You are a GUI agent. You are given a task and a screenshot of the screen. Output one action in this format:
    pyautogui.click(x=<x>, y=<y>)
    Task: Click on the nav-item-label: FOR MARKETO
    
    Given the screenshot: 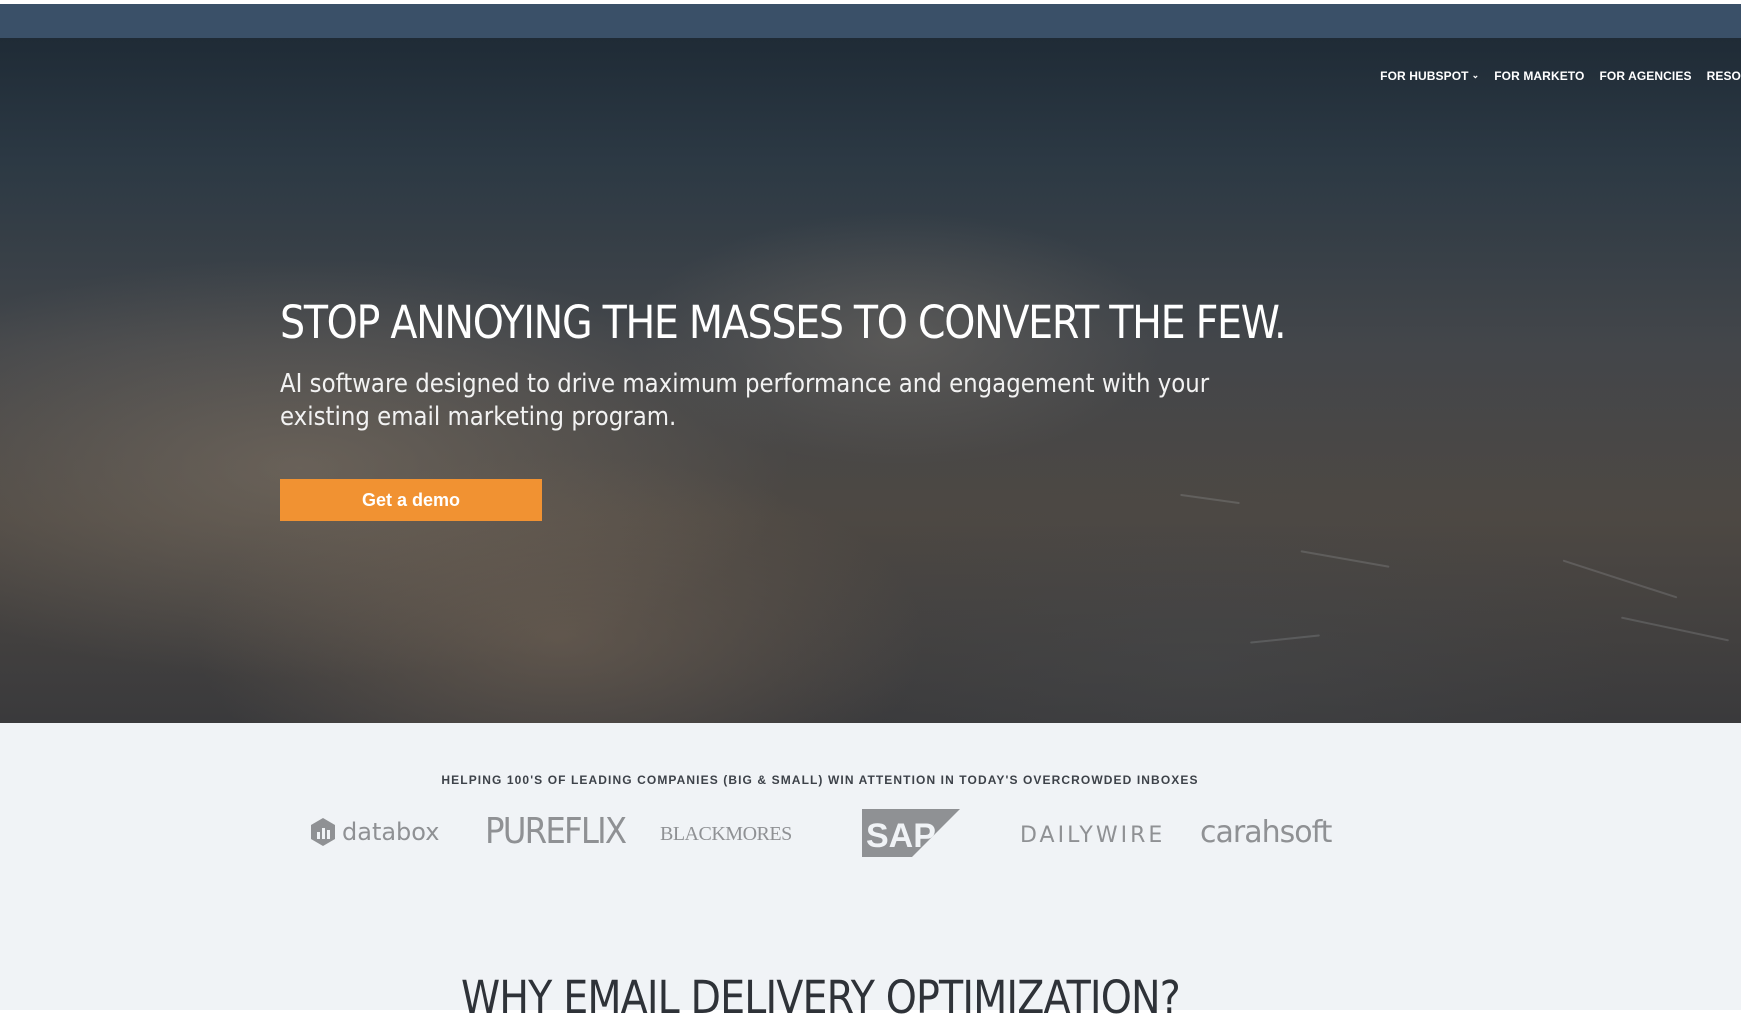 What is the action you would take?
    pyautogui.click(x=1539, y=76)
    